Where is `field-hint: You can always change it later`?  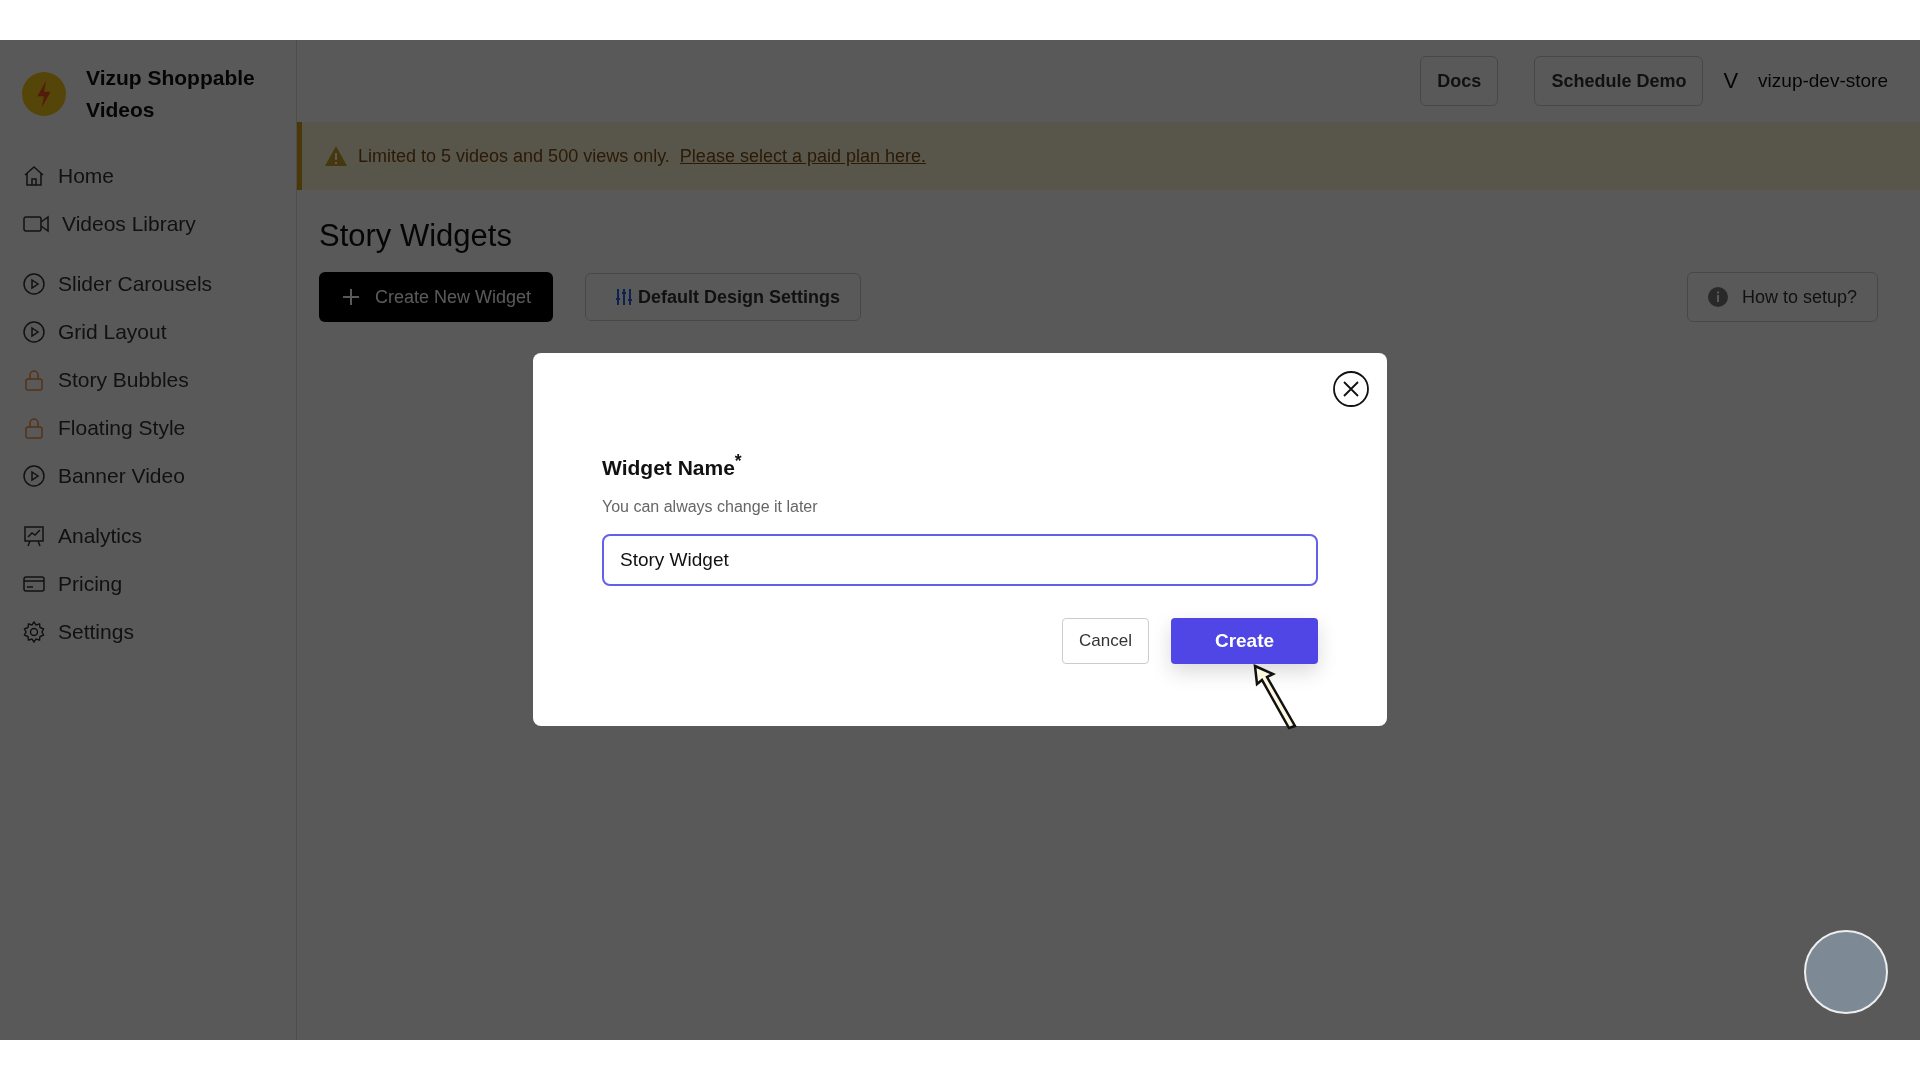 field-hint: You can always change it later is located at coordinates (710, 507).